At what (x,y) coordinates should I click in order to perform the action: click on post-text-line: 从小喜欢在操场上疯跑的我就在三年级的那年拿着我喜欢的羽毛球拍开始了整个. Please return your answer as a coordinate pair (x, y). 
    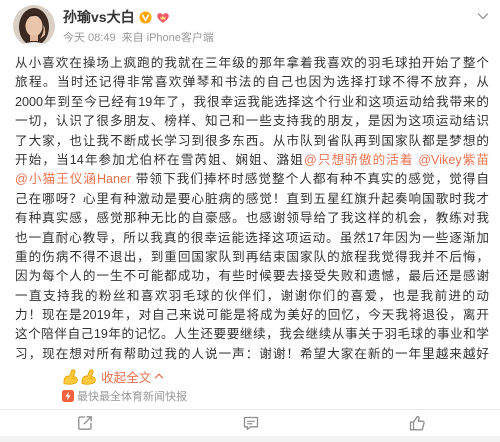
    Looking at the image, I should click on (252, 63).